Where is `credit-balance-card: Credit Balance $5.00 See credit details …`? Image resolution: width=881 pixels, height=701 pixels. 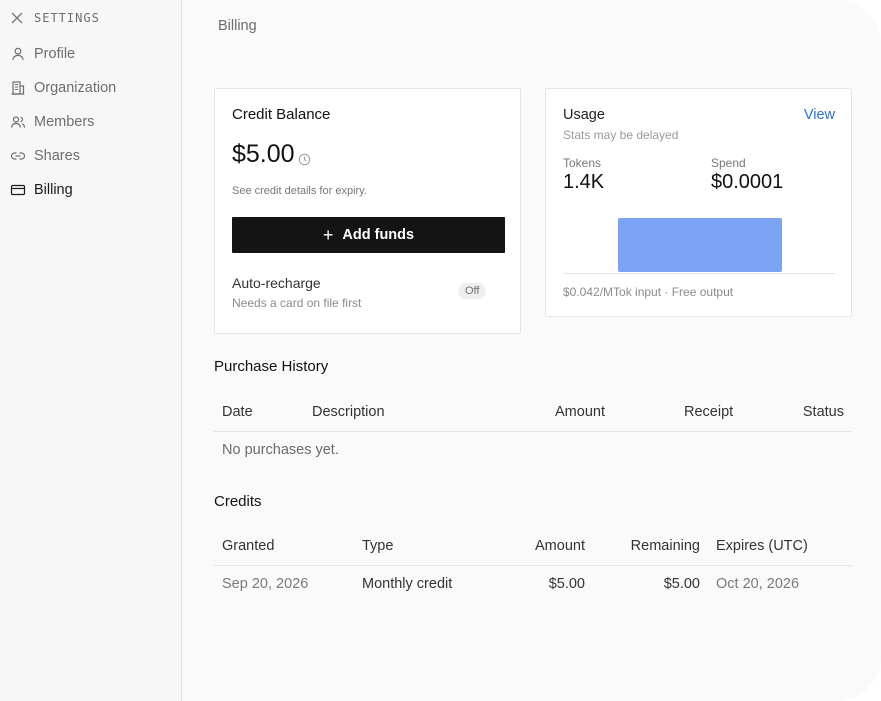 credit-balance-card: Credit Balance $5.00 See credit details … is located at coordinates (367, 211).